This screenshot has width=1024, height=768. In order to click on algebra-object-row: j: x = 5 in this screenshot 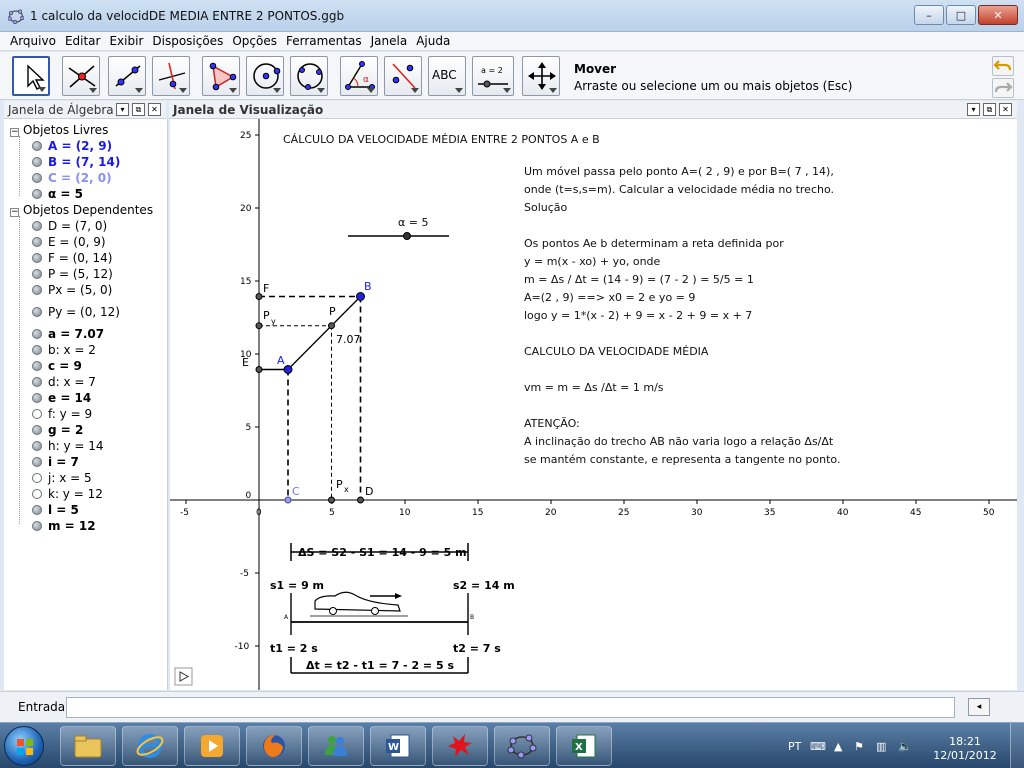, I will do `click(62, 478)`.